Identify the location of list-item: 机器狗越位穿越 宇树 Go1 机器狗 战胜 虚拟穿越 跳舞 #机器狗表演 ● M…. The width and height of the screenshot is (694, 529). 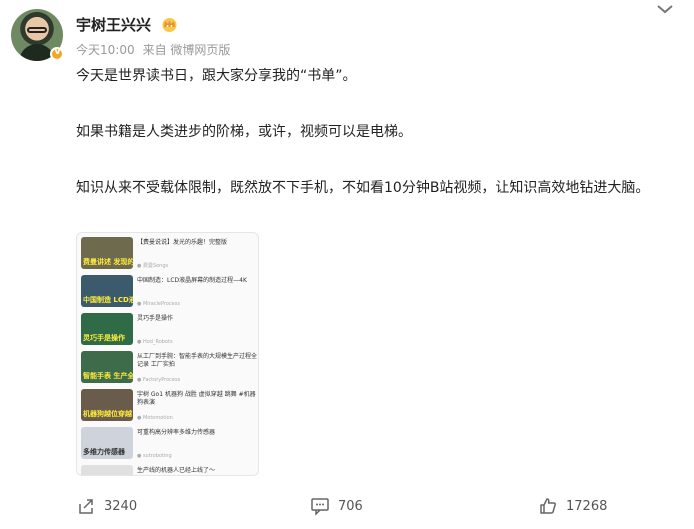
(169, 406).